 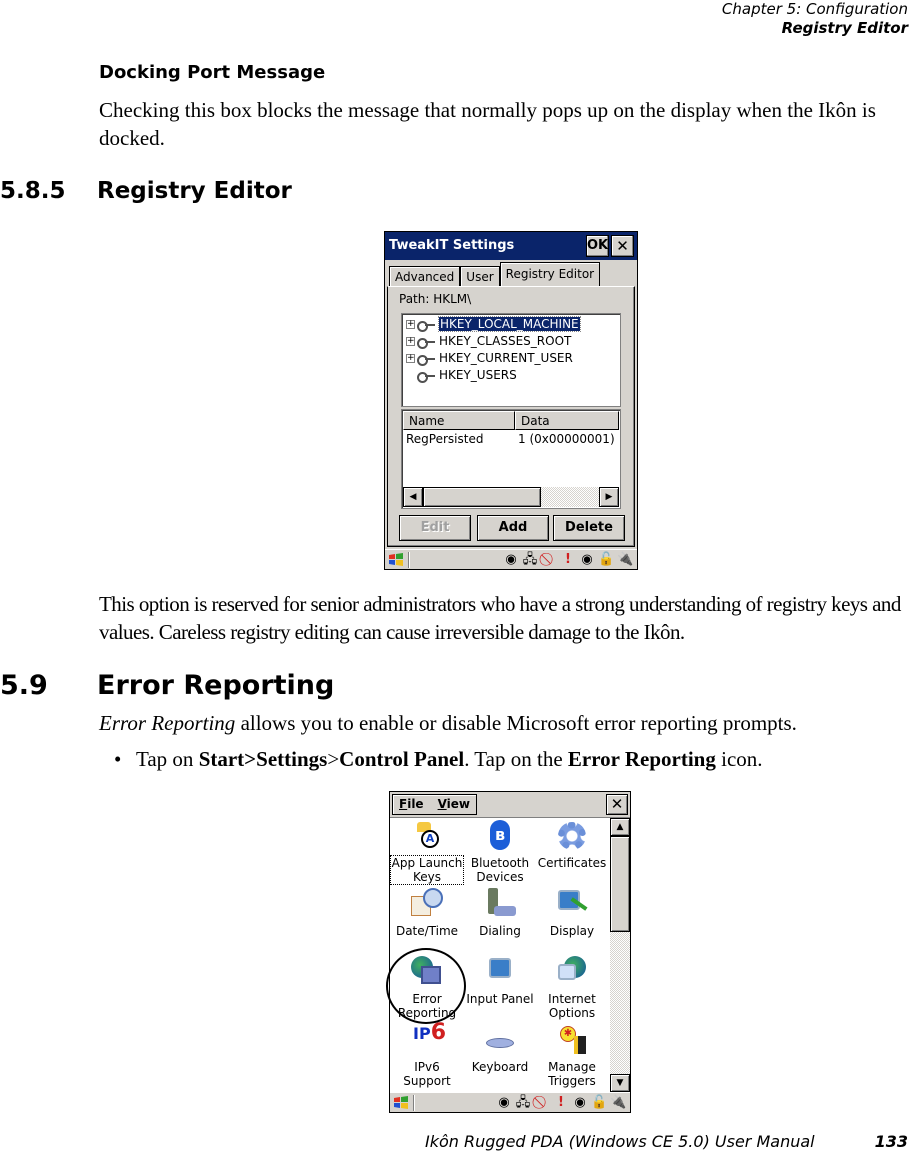 I want to click on scroll-right-icon: ▶, so click(x=609, y=497).